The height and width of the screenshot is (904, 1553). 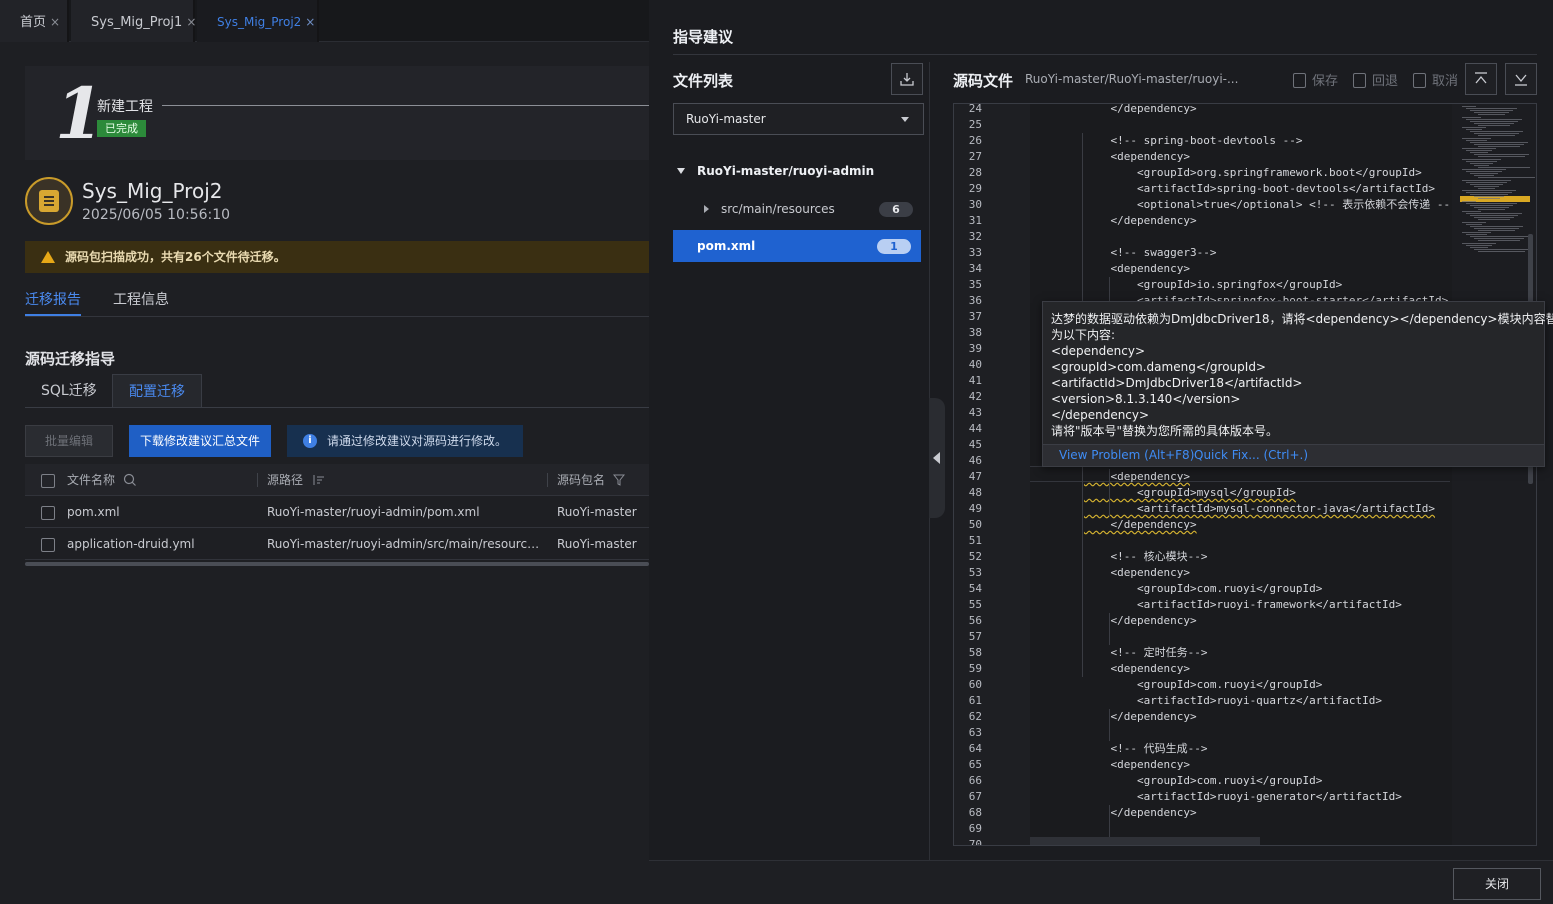 What do you see at coordinates (48, 481) in the screenshot?
I see `select-all-checkbox` at bounding box center [48, 481].